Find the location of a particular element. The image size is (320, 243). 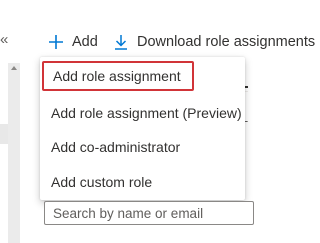

download-role-assignments-button: Download role assignments is located at coordinates (214, 42).